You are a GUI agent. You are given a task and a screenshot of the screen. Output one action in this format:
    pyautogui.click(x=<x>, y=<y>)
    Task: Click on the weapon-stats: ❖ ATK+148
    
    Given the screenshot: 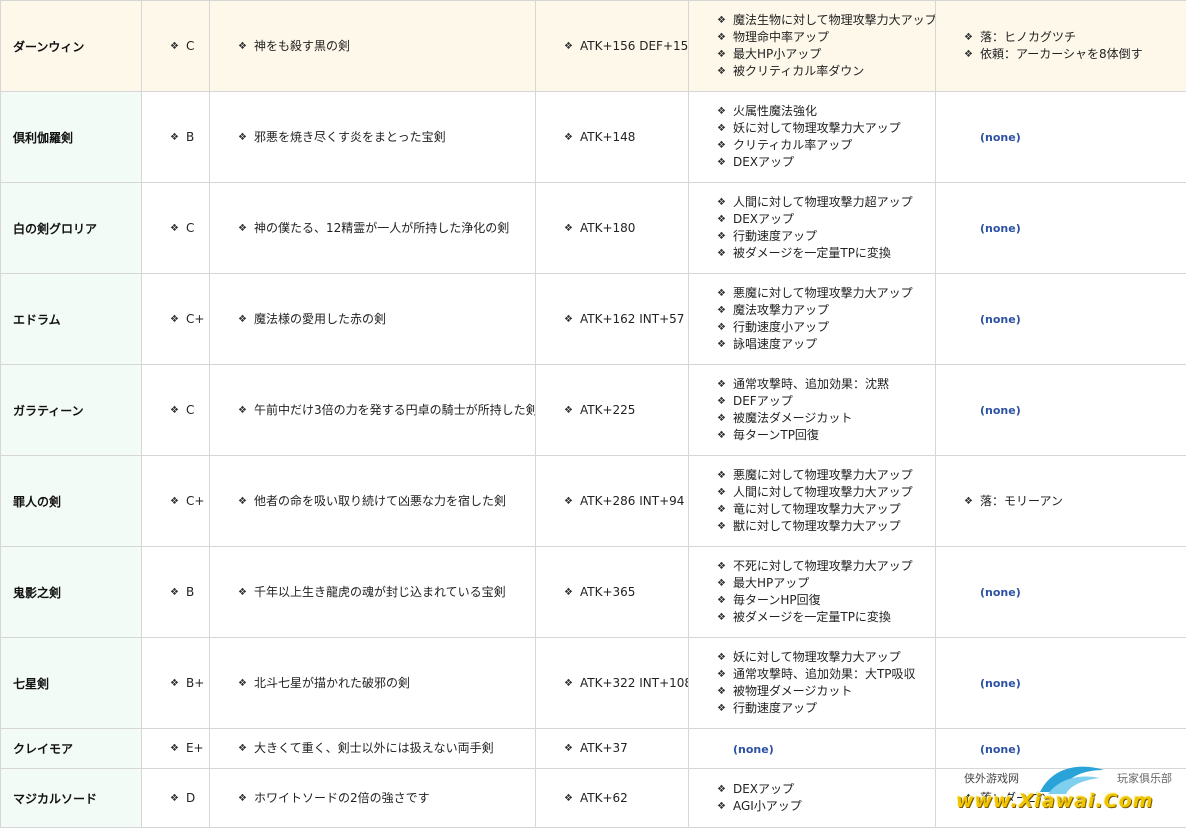 What is the action you would take?
    pyautogui.click(x=626, y=137)
    